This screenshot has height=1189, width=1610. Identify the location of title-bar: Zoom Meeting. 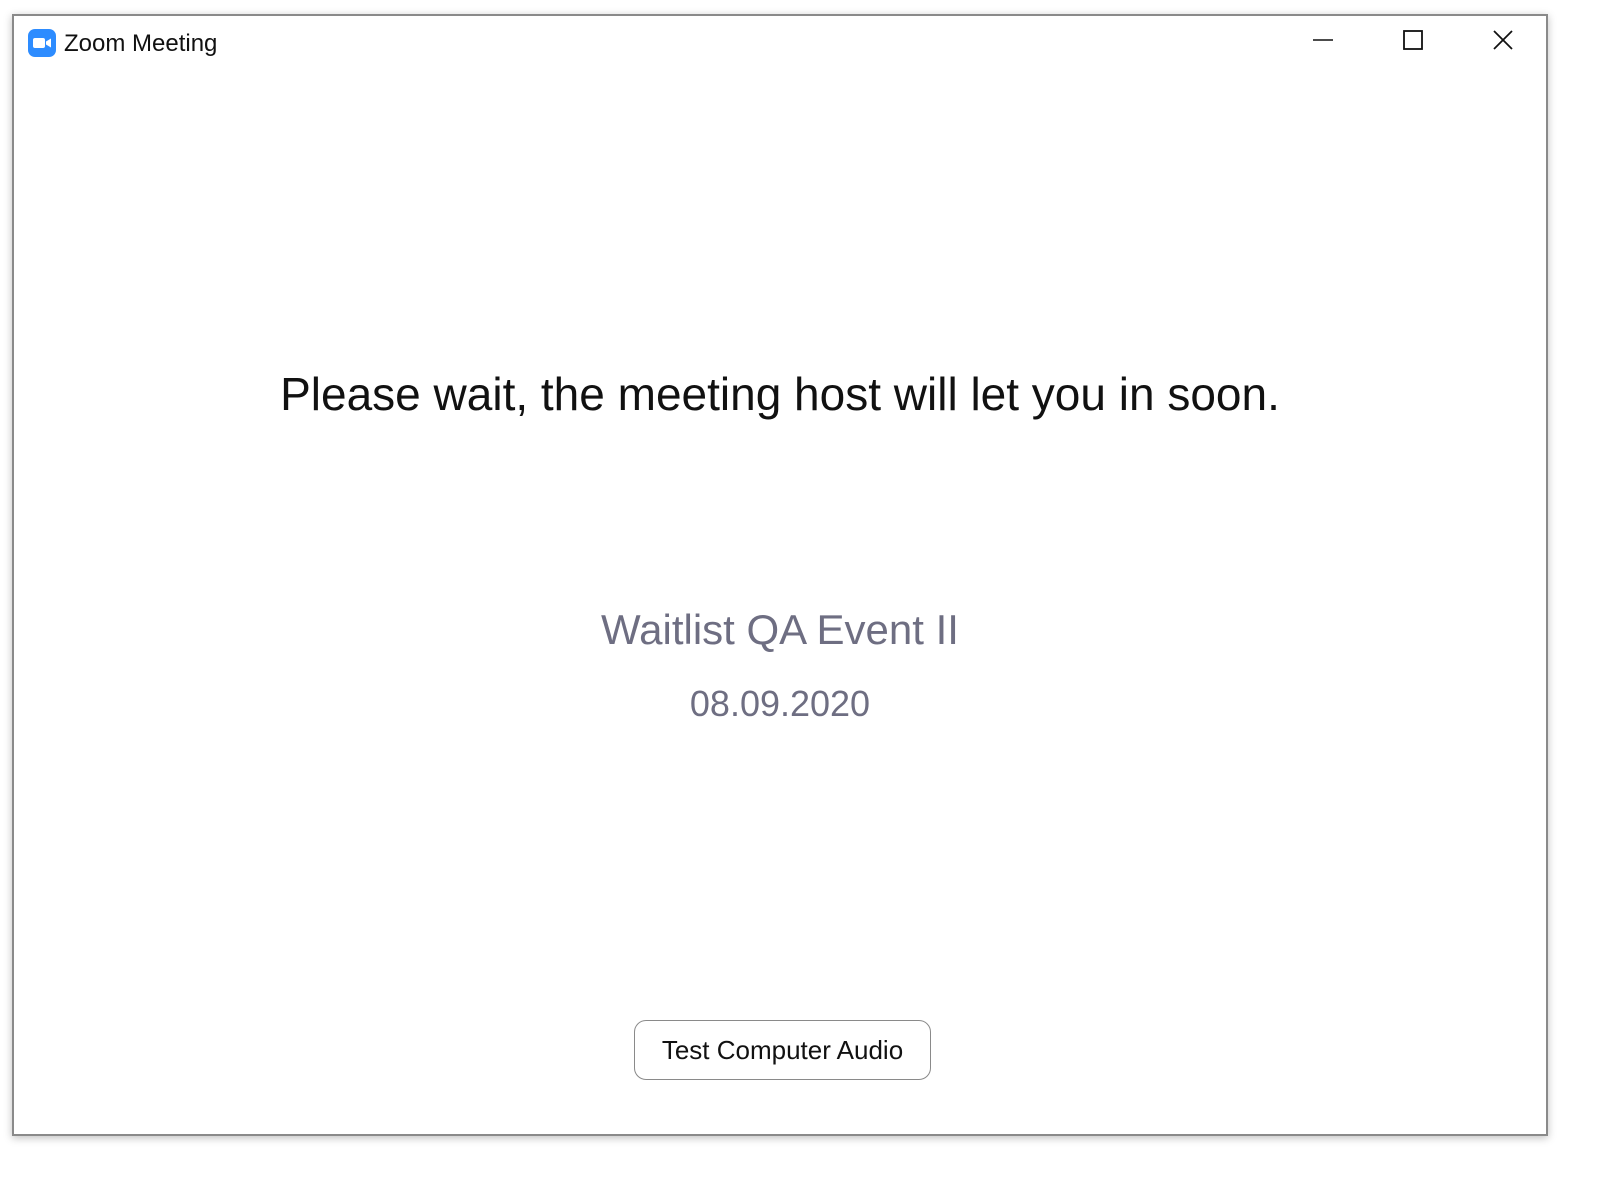
(780, 45).